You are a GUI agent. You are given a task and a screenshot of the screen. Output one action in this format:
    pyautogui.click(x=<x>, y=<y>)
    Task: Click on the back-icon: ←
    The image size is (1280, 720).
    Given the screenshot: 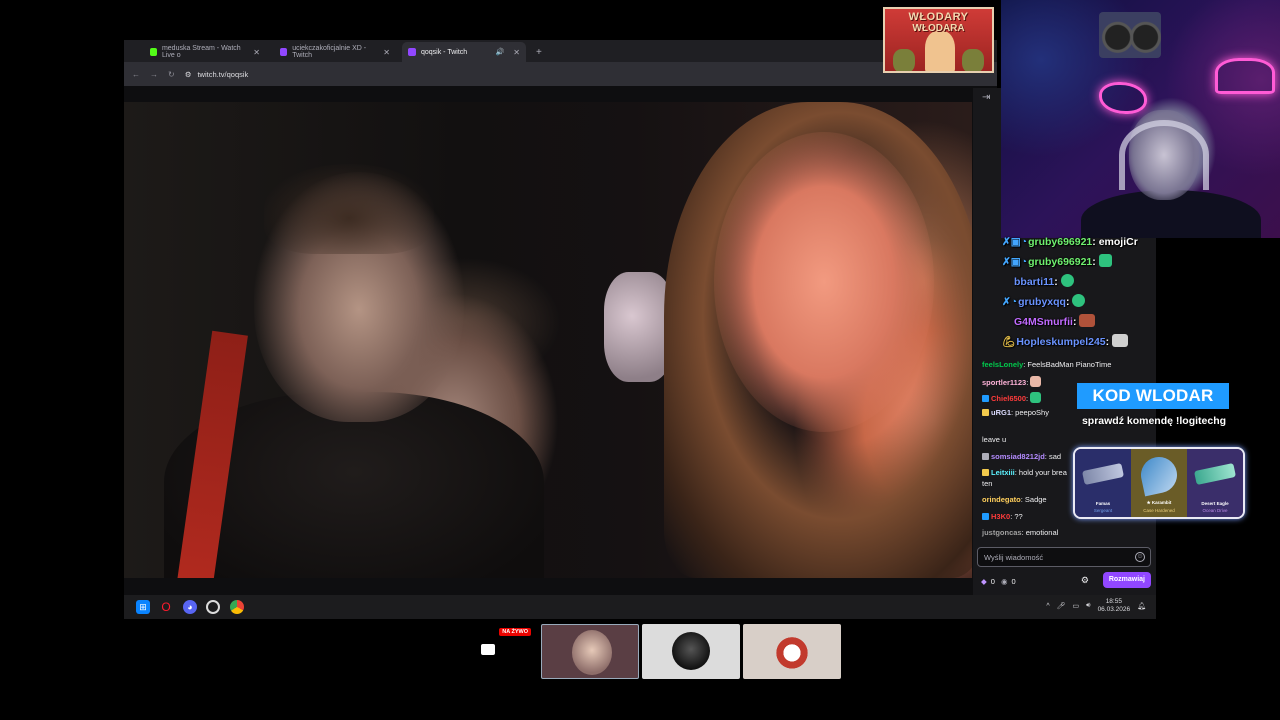 What is the action you would take?
    pyautogui.click(x=136, y=74)
    